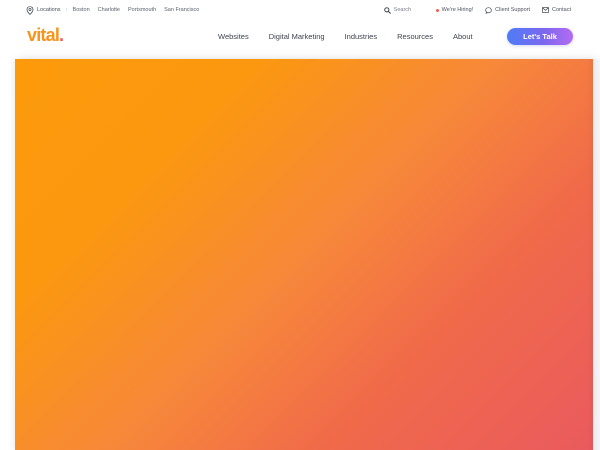 The width and height of the screenshot is (600, 450). I want to click on hiring-label: We're Hiring!, so click(457, 10).